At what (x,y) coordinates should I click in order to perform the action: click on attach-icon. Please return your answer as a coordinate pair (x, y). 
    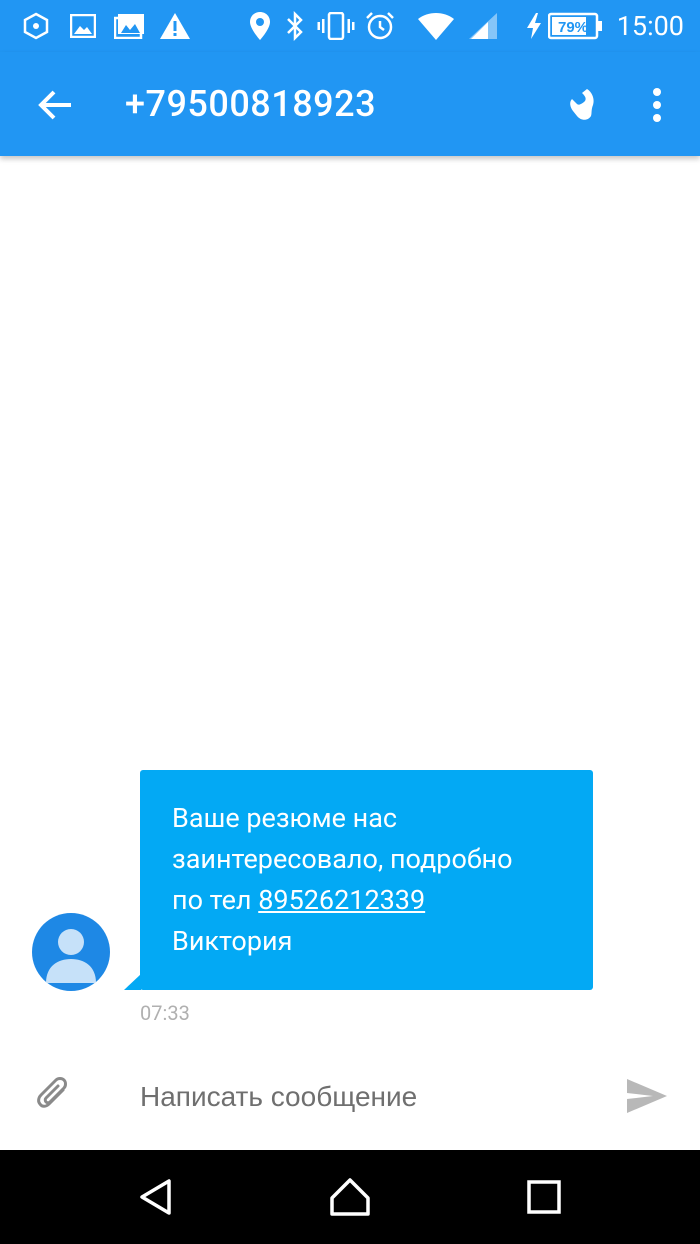
    Looking at the image, I should click on (54, 1096).